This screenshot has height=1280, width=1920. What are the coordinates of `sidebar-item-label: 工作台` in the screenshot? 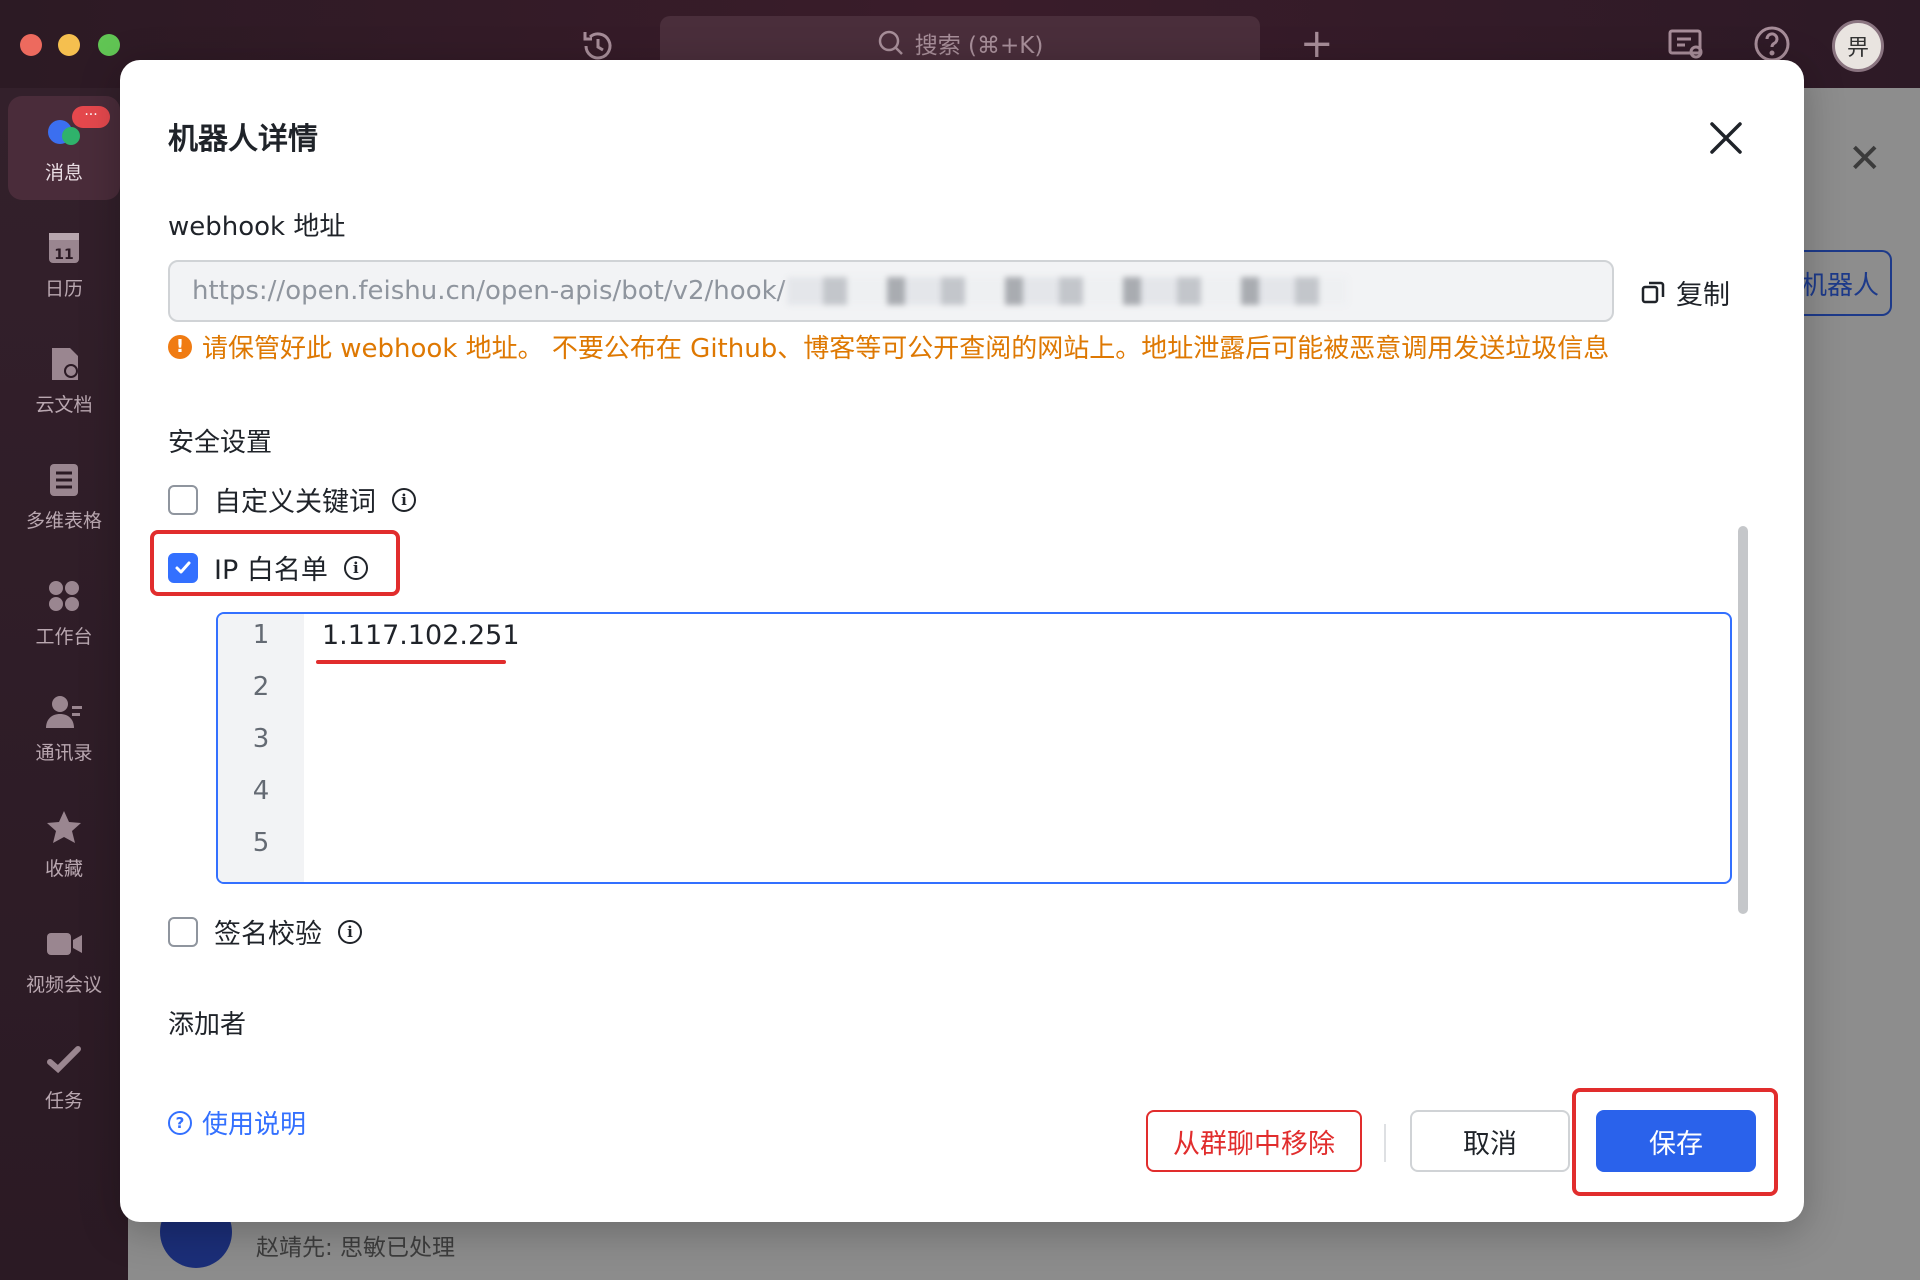 It's located at (64, 636).